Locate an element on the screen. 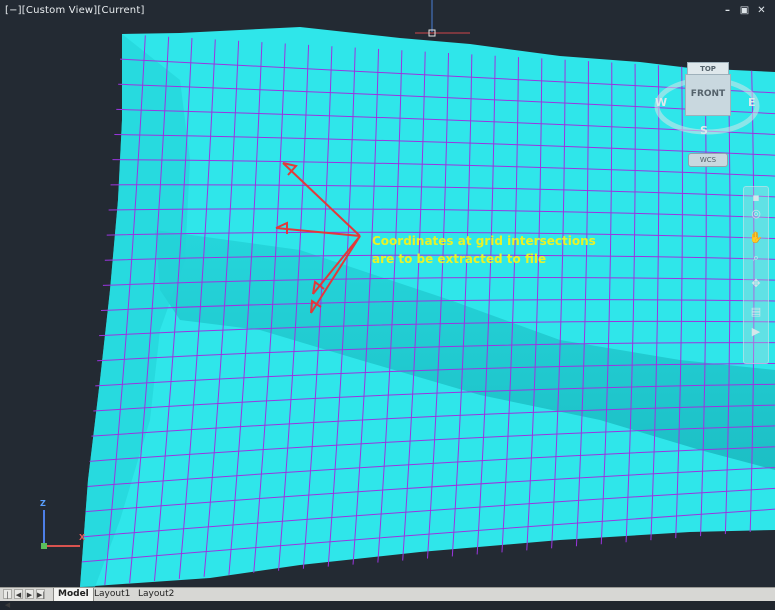  annotation-line-1: Coordinates at grid intersections is located at coordinates (484, 241).